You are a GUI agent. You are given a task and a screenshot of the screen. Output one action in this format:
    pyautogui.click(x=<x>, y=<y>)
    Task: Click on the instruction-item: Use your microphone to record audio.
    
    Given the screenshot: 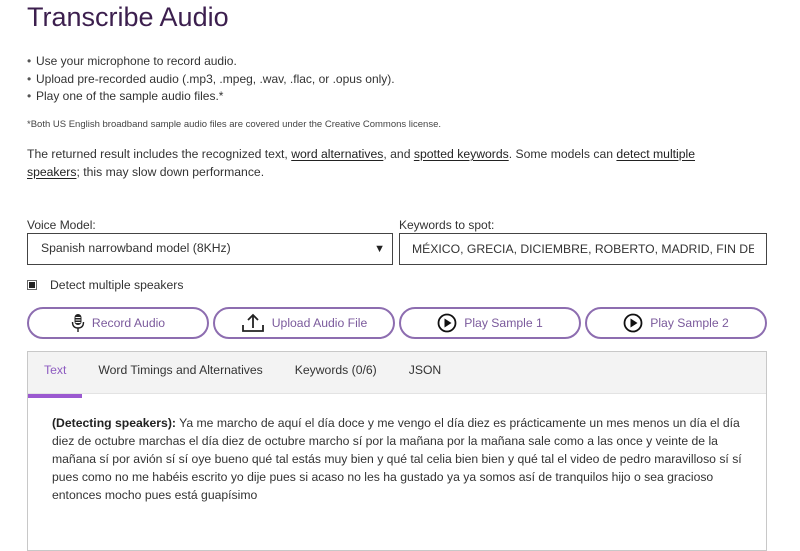 What is the action you would take?
    pyautogui.click(x=211, y=62)
    